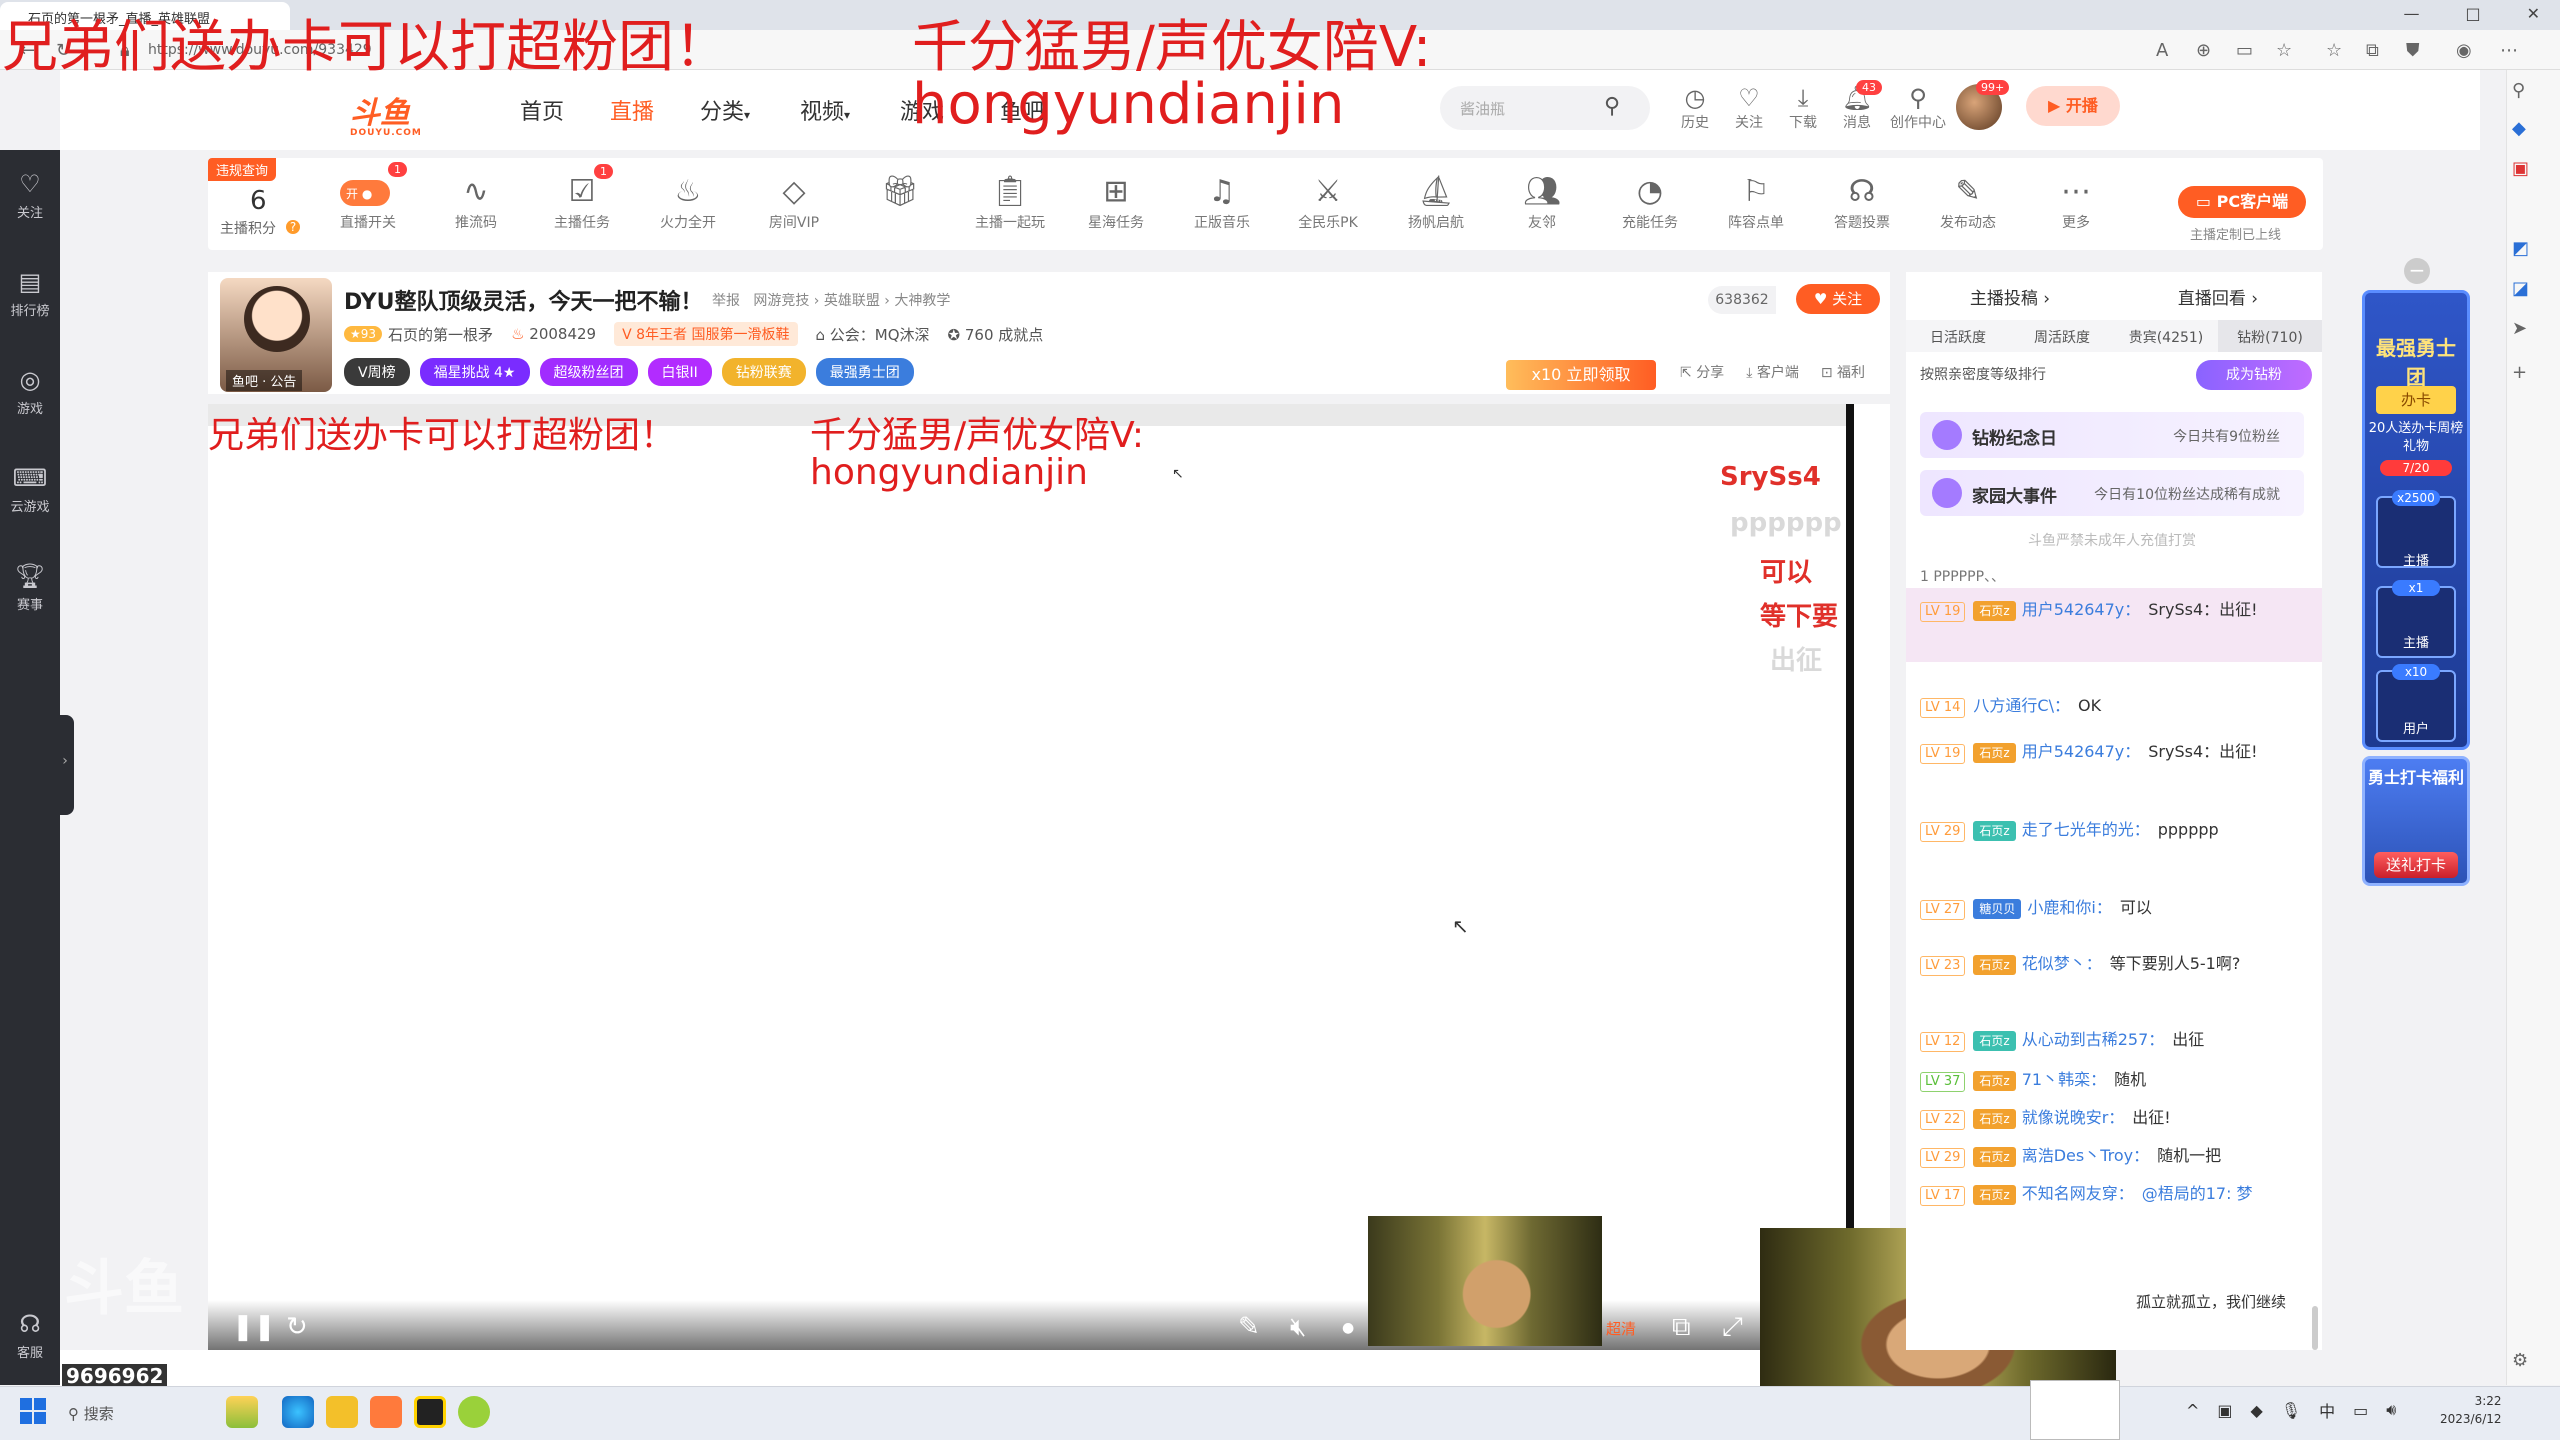  What do you see at coordinates (726, 301) in the screenshot?
I see `report-link: 举报` at bounding box center [726, 301].